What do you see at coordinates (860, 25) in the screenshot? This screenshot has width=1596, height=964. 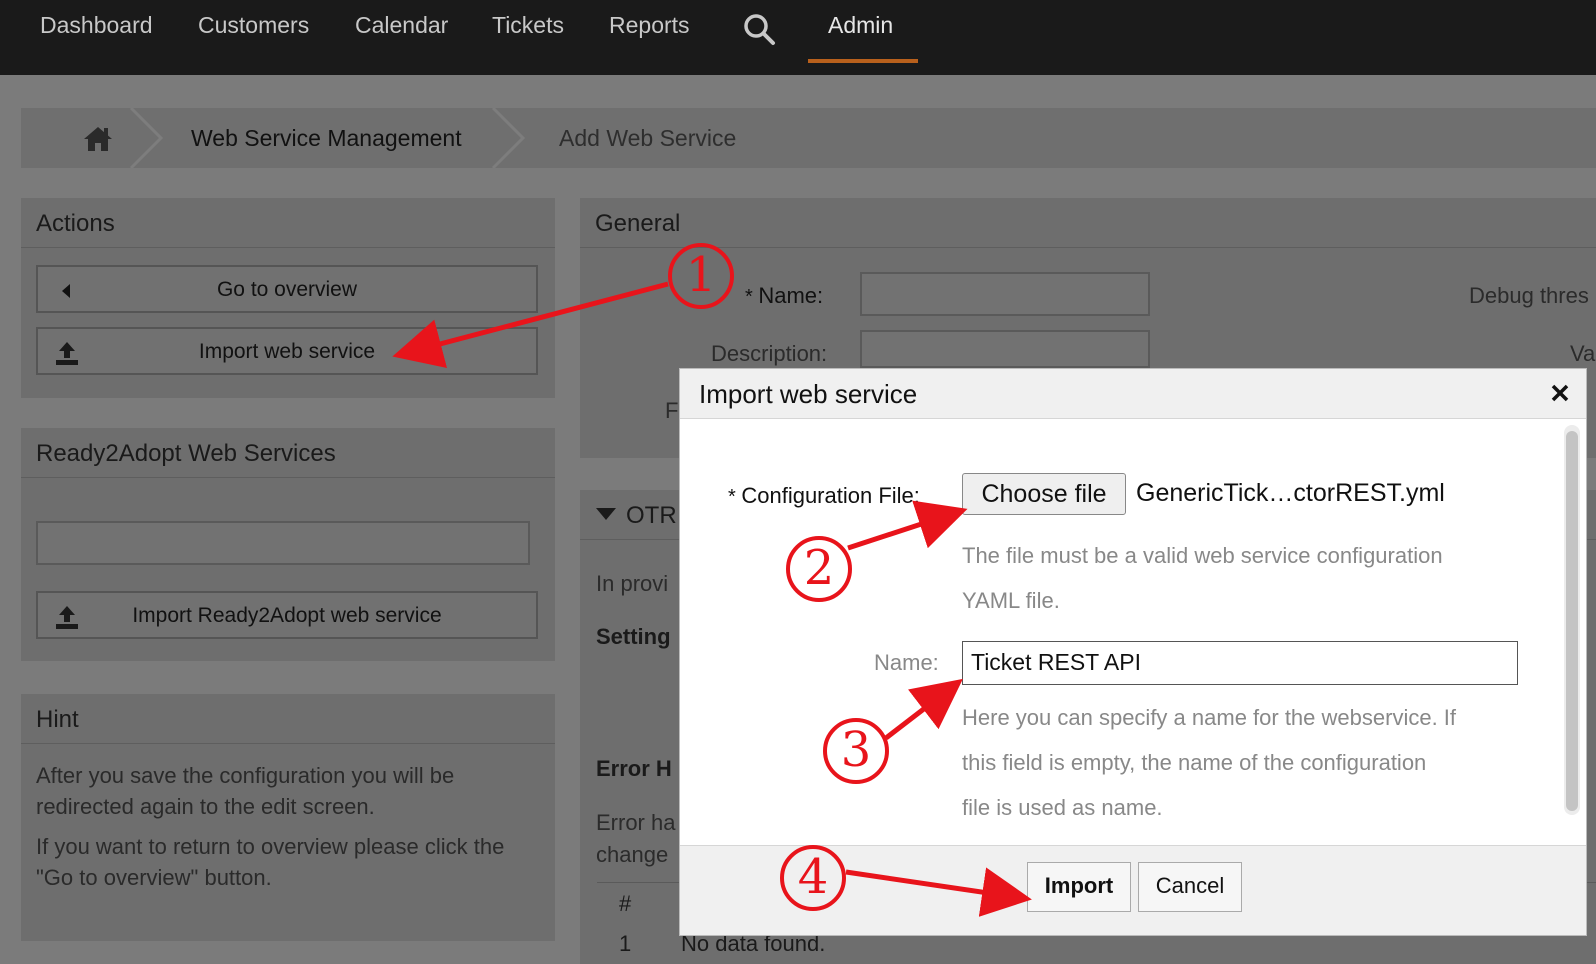 I see `nav-admin: Admin` at bounding box center [860, 25].